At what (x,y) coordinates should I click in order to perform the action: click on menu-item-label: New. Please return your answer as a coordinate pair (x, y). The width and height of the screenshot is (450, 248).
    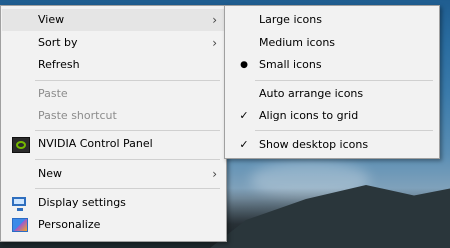
    Looking at the image, I should click on (50, 173).